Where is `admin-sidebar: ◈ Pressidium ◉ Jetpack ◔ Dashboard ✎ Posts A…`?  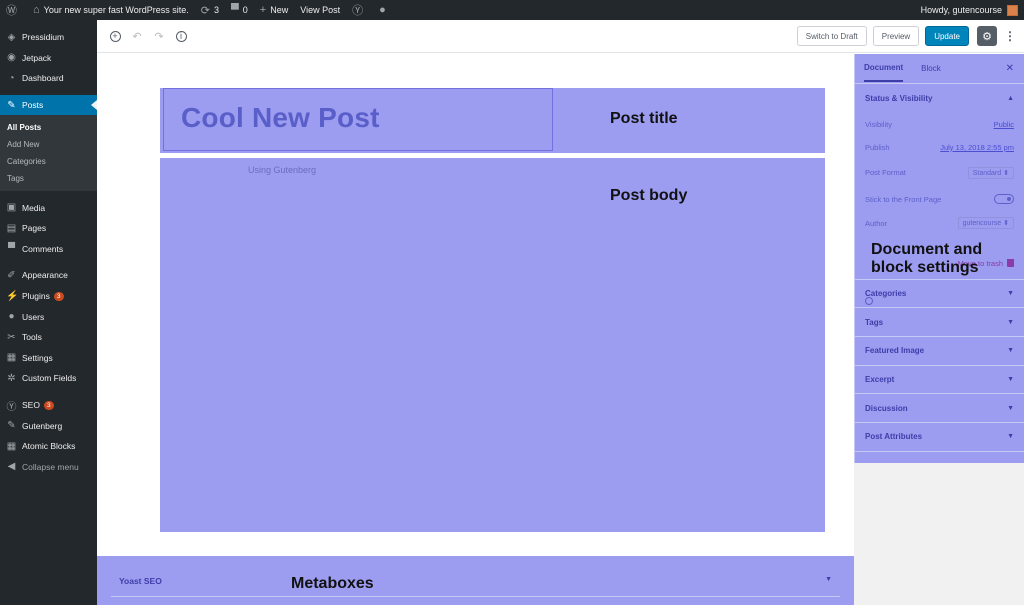 admin-sidebar: ◈ Pressidium ◉ Jetpack ◔ Dashboard ✎ Posts A… is located at coordinates (48, 312).